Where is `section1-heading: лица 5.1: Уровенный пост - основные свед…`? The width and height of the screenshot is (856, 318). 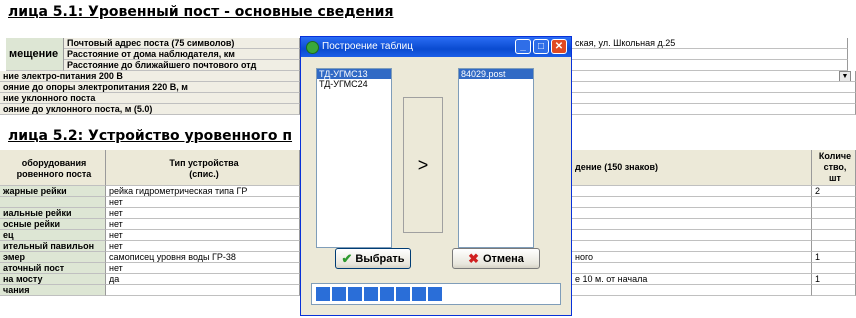 section1-heading: лица 5.1: Уровенный пост - основные свед… is located at coordinates (201, 12).